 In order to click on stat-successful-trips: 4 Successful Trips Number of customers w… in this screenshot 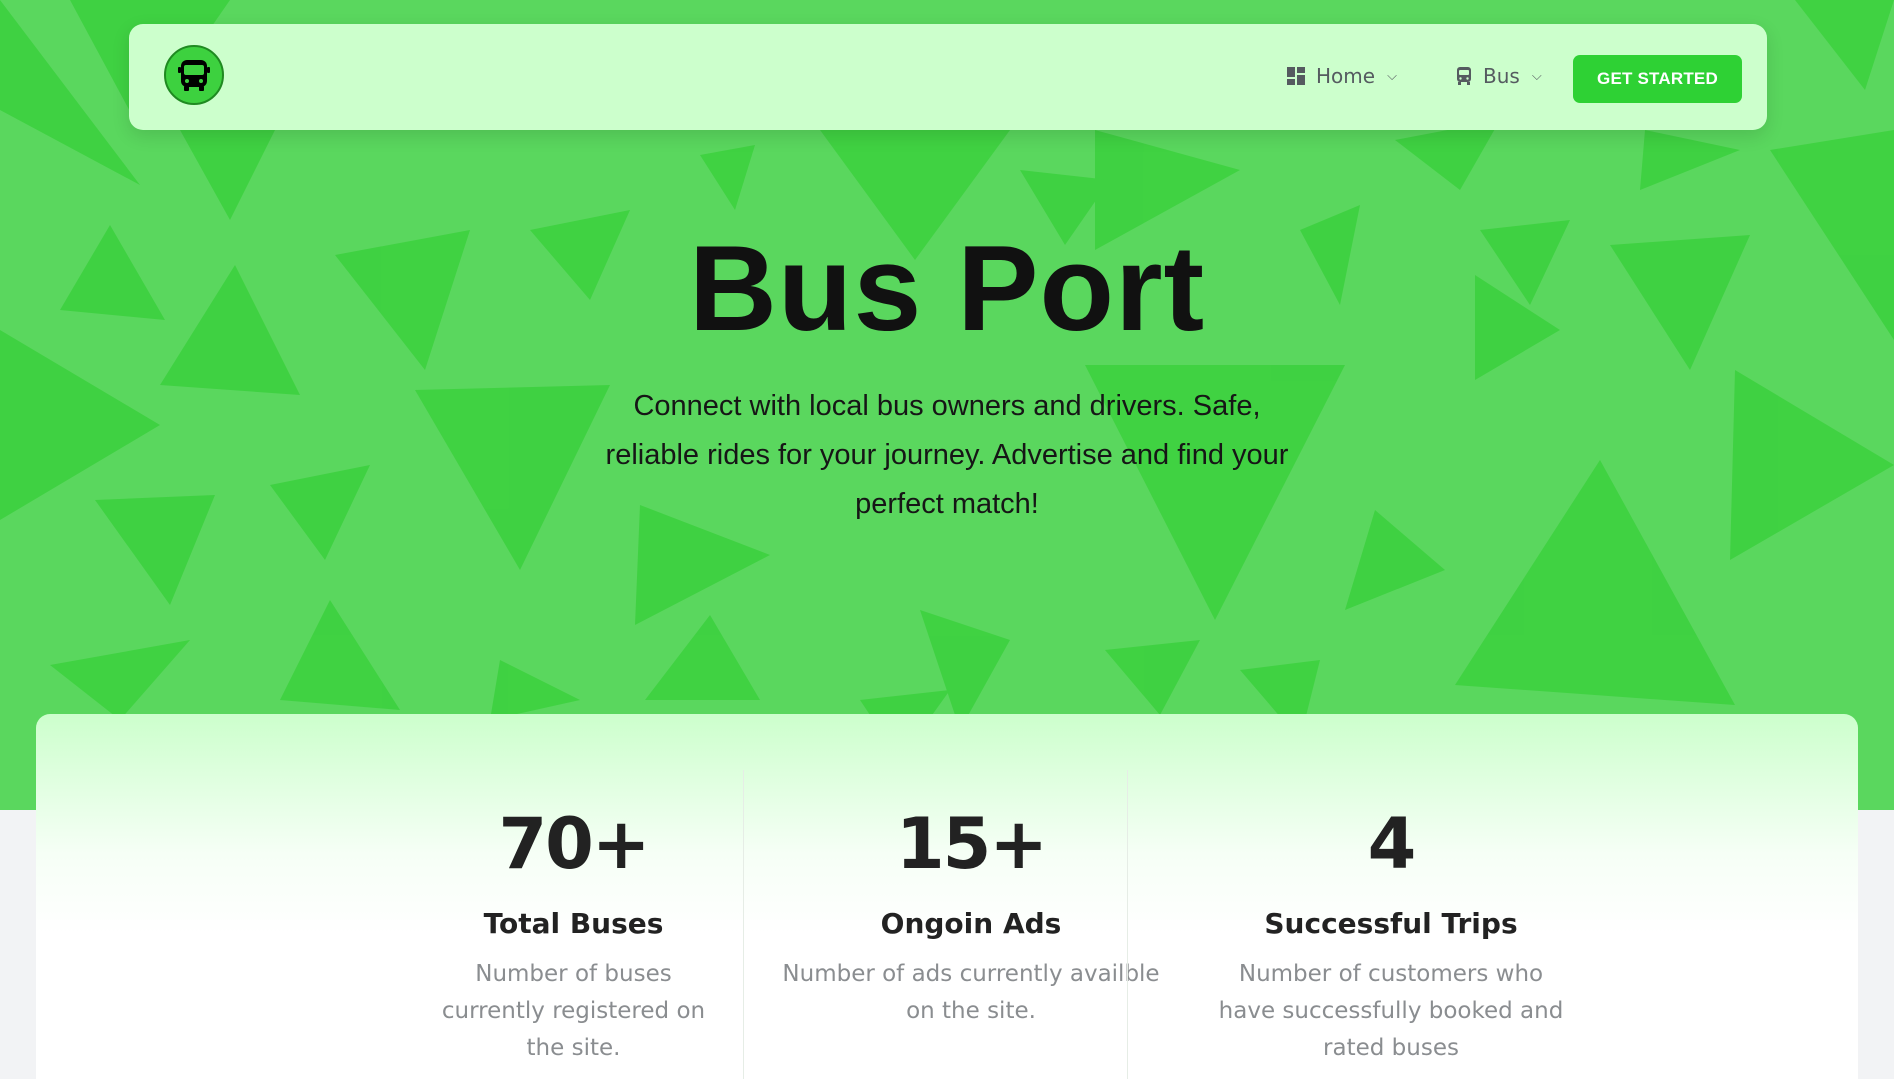, I will do `click(1391, 896)`.